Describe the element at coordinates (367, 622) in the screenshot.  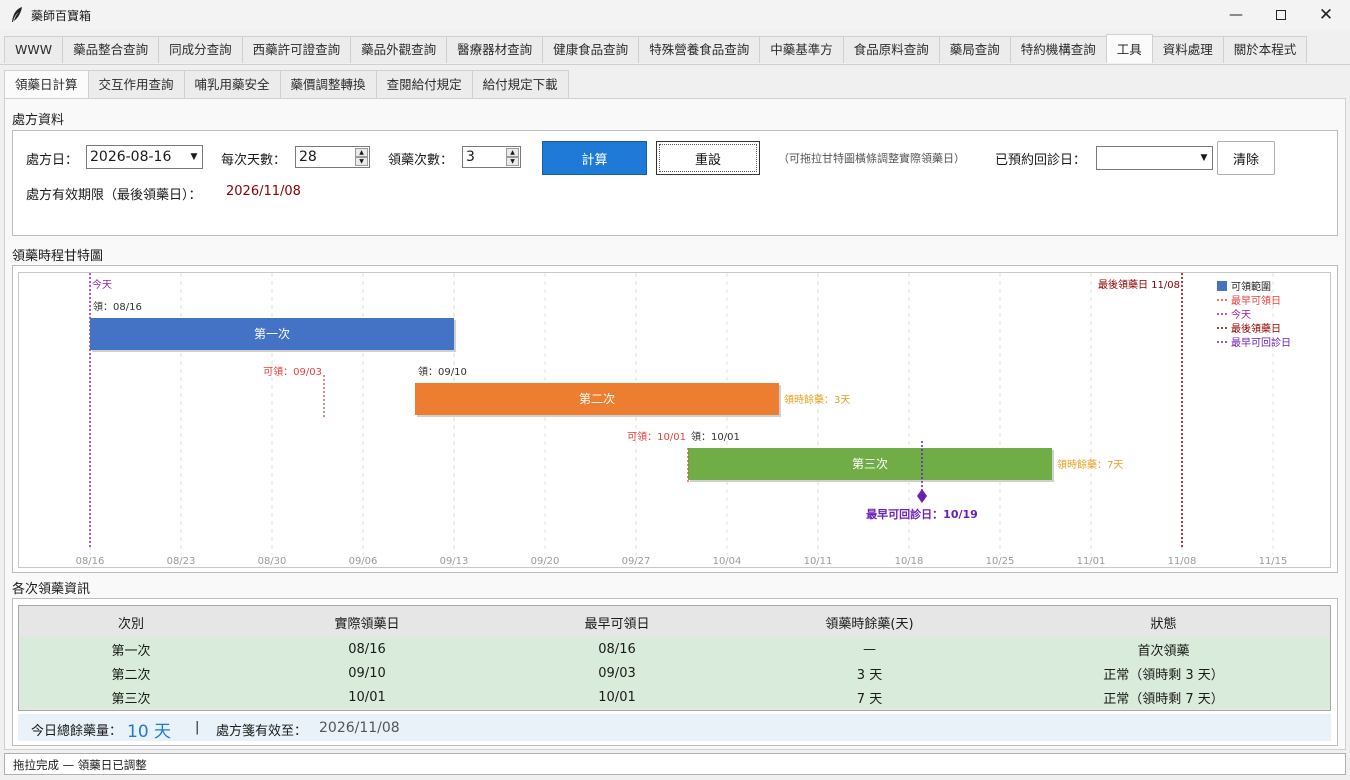
I see `table-header-cell: 實際領藥日` at that location.